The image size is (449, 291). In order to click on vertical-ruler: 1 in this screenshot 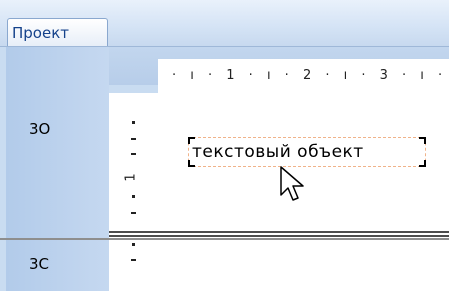, I will do `click(134, 192)`.